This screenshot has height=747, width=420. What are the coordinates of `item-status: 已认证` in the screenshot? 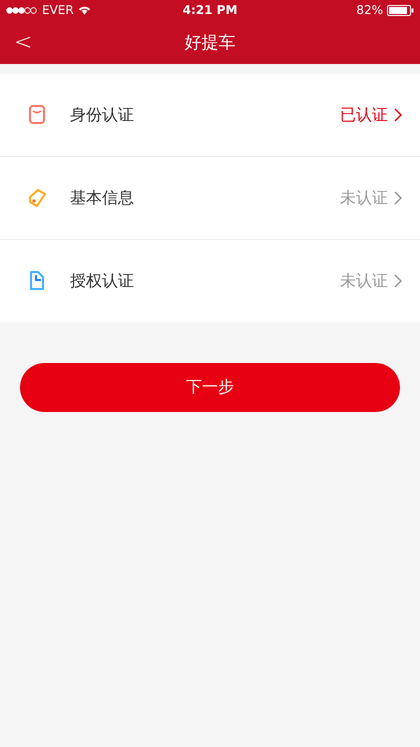 It's located at (364, 115).